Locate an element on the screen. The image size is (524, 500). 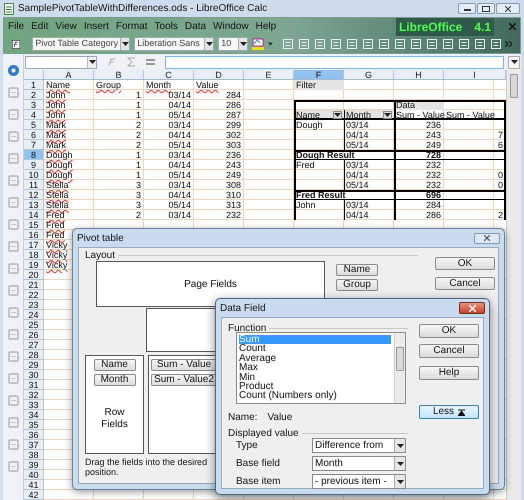
row-header: 28 is located at coordinates (34, 355).